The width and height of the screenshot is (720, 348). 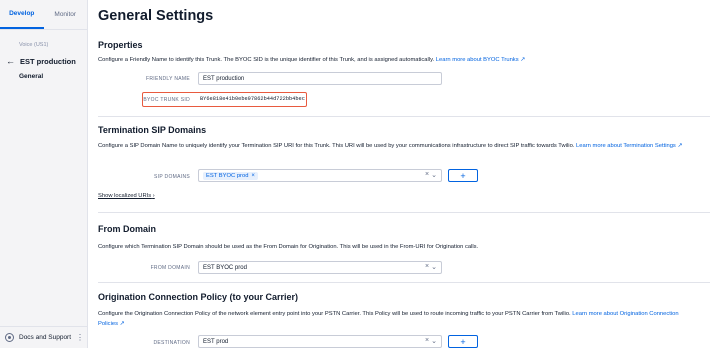 I want to click on from-domain-heading: From Domain, so click(x=127, y=229).